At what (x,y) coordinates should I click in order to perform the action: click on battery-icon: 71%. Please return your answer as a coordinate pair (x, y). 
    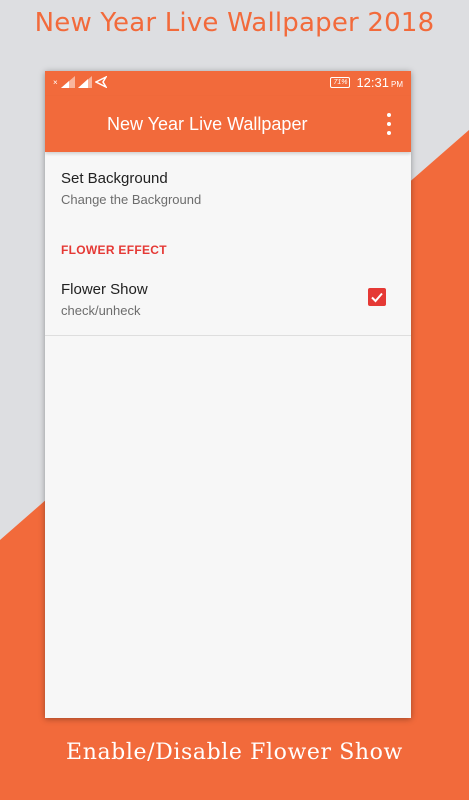
    Looking at the image, I should click on (340, 82).